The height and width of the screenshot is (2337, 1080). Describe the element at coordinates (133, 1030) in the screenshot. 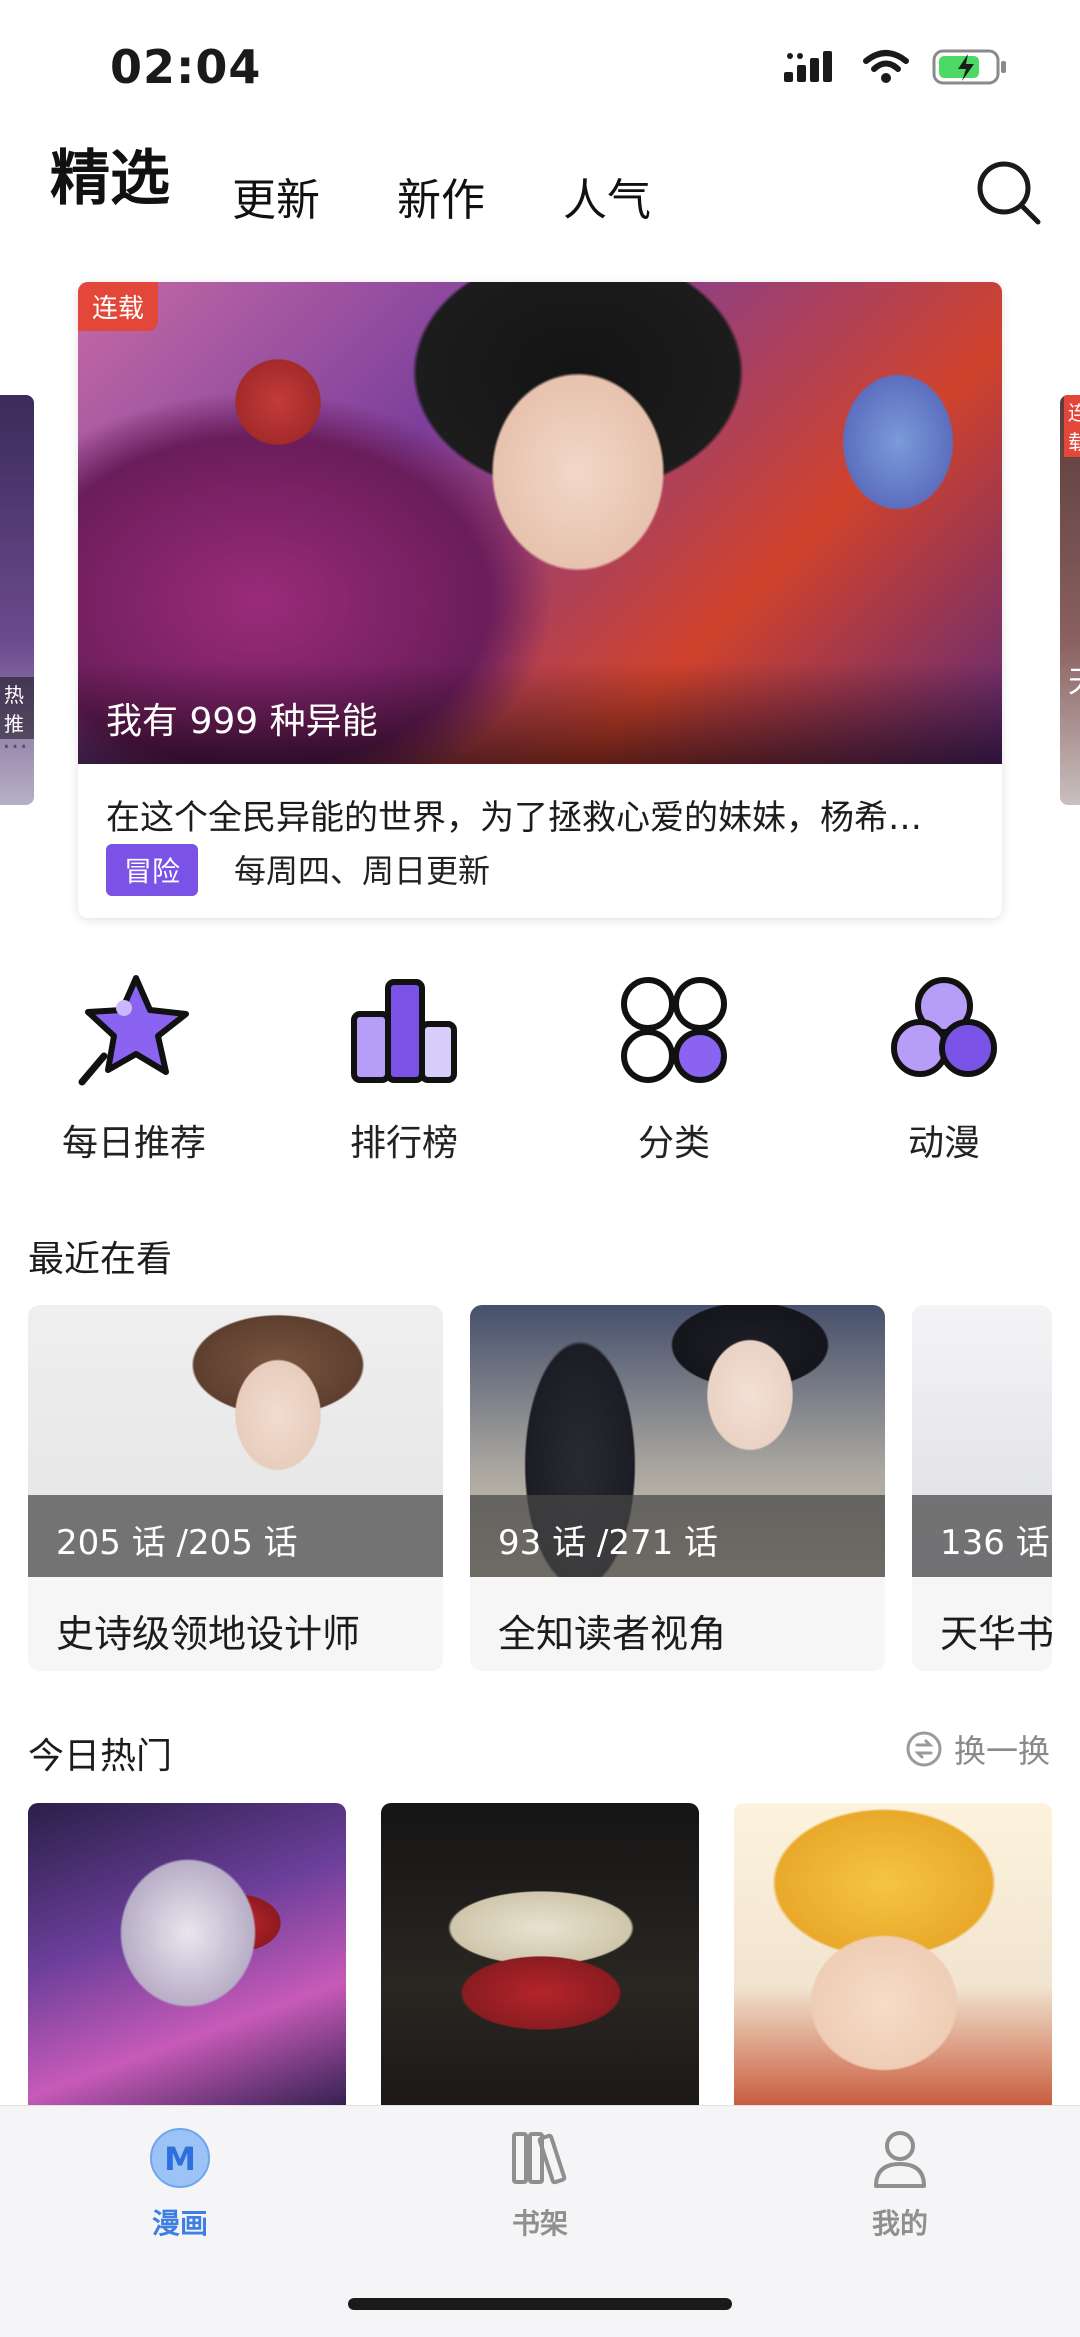

I see `star-icon` at that location.